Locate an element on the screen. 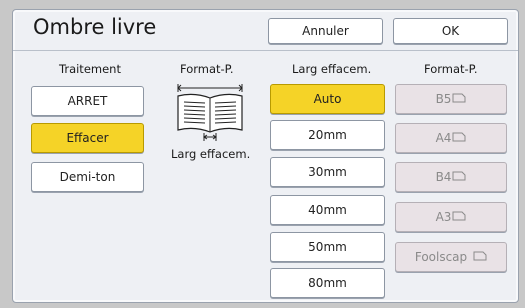 The width and height of the screenshot is (525, 308). larg-effacem-option-30mm: 30mm is located at coordinates (327, 172).